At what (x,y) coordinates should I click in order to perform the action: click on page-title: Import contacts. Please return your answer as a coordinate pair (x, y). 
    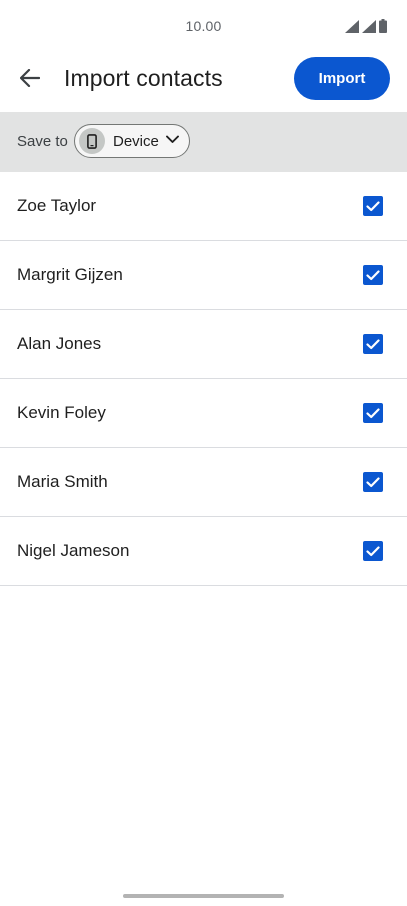
    Looking at the image, I should click on (143, 78).